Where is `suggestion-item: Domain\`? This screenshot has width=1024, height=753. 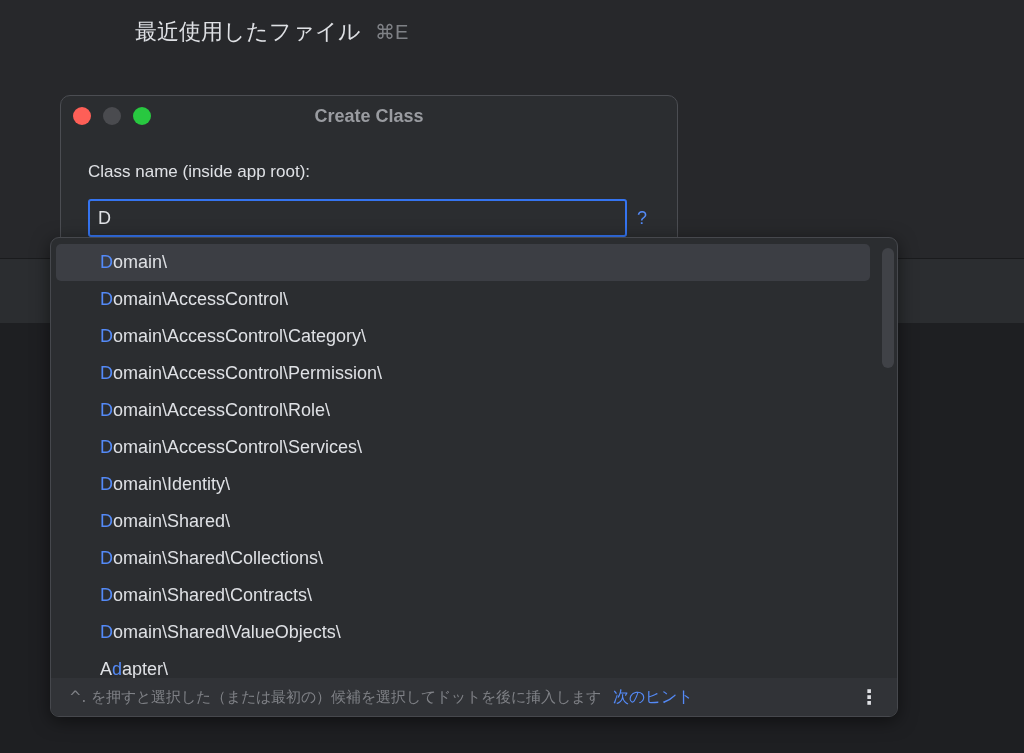 suggestion-item: Domain\ is located at coordinates (463, 262).